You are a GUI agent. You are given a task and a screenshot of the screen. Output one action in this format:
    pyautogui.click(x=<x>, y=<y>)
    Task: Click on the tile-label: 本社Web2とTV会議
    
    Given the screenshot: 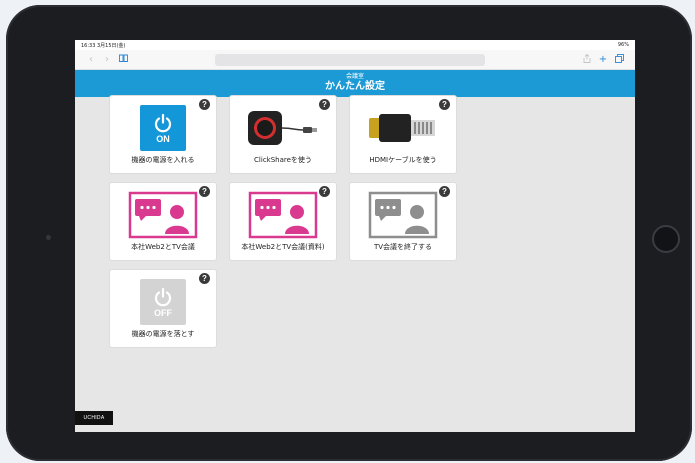 What is the action you would take?
    pyautogui.click(x=163, y=247)
    